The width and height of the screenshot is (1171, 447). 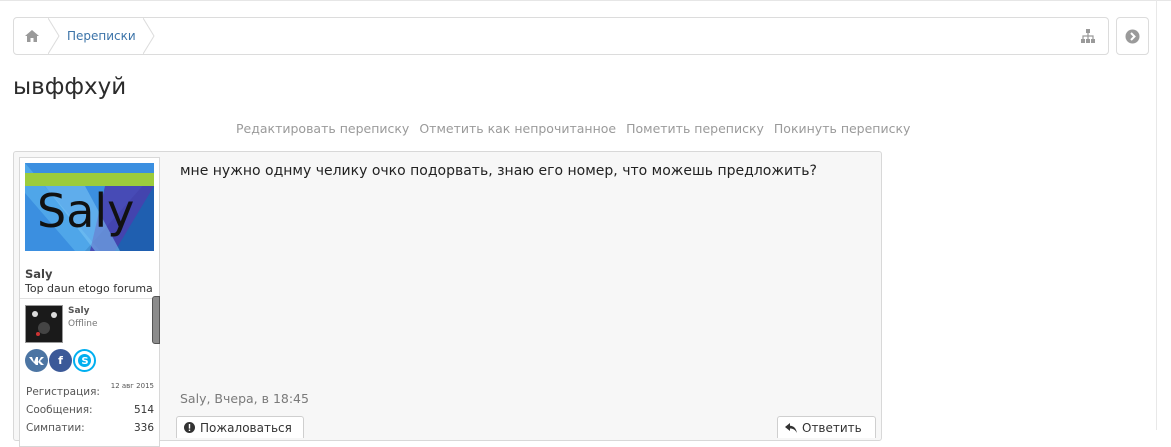 I want to click on message-meta: Saly, Вчера, в 18:45, so click(x=244, y=398).